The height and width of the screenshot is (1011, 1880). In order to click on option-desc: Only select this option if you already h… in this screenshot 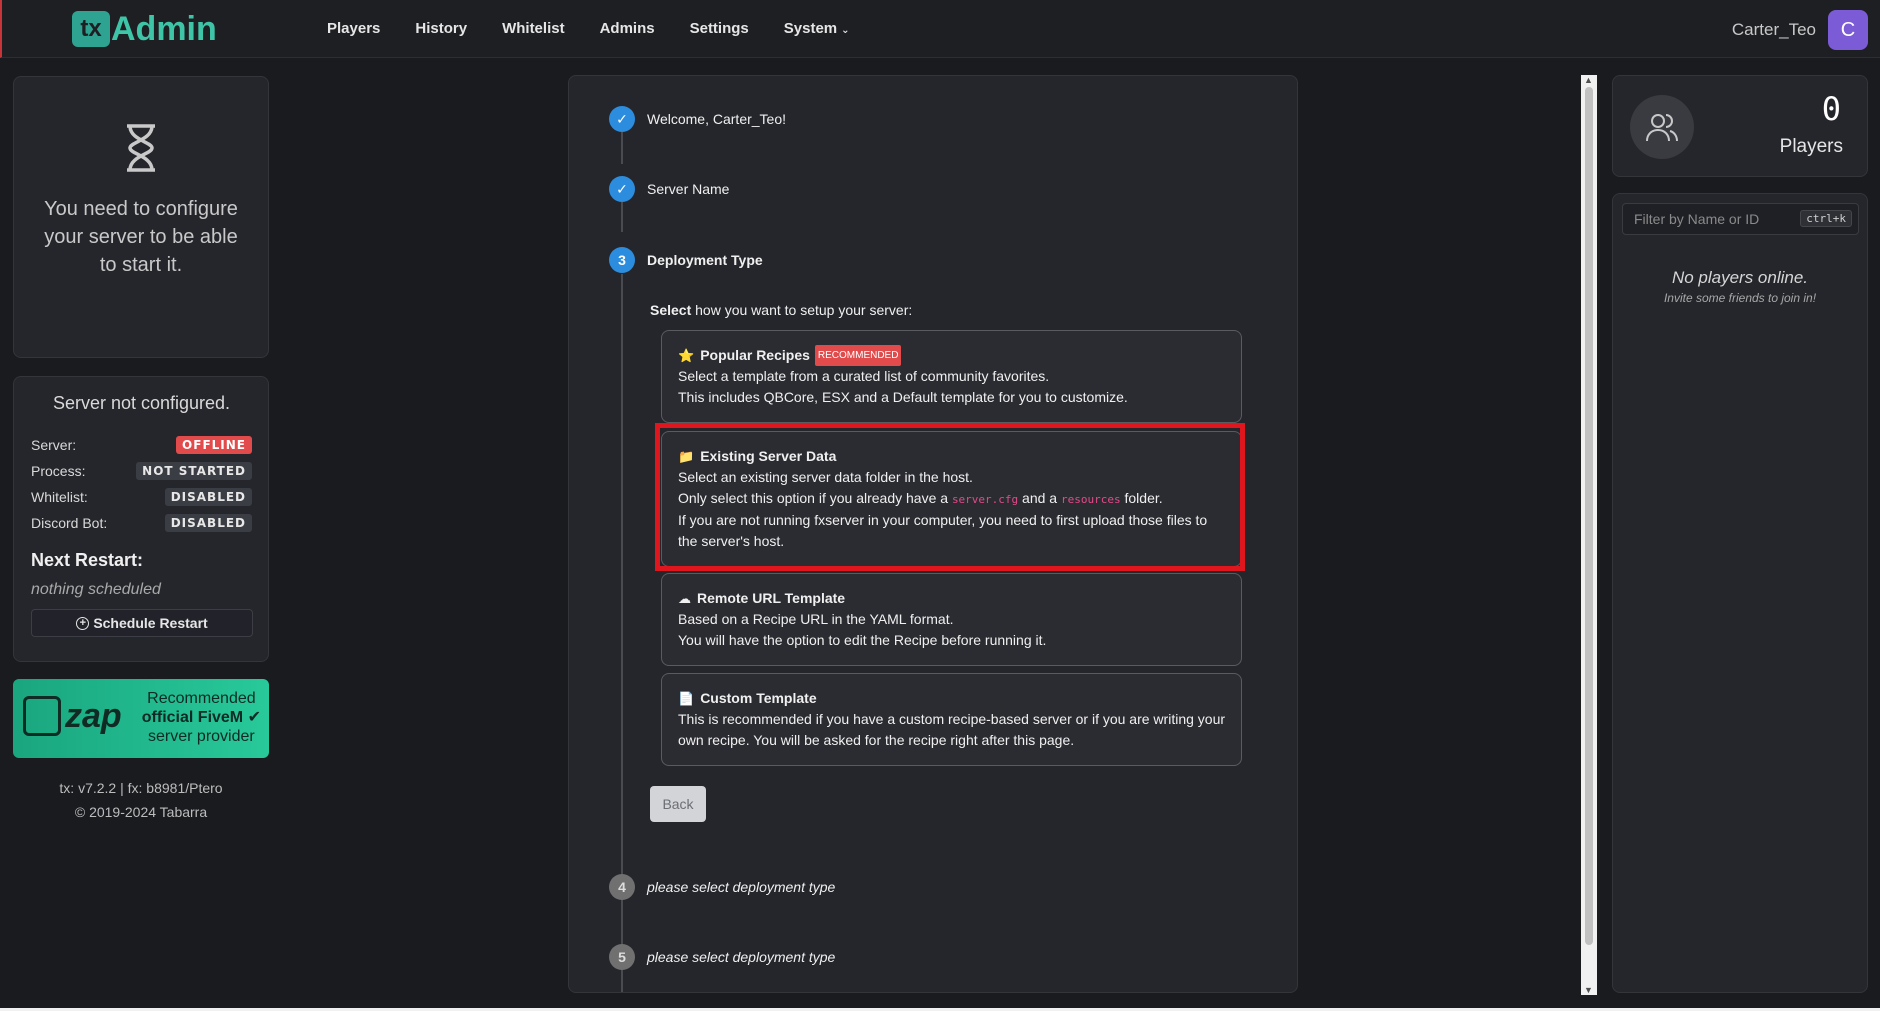, I will do `click(951, 499)`.